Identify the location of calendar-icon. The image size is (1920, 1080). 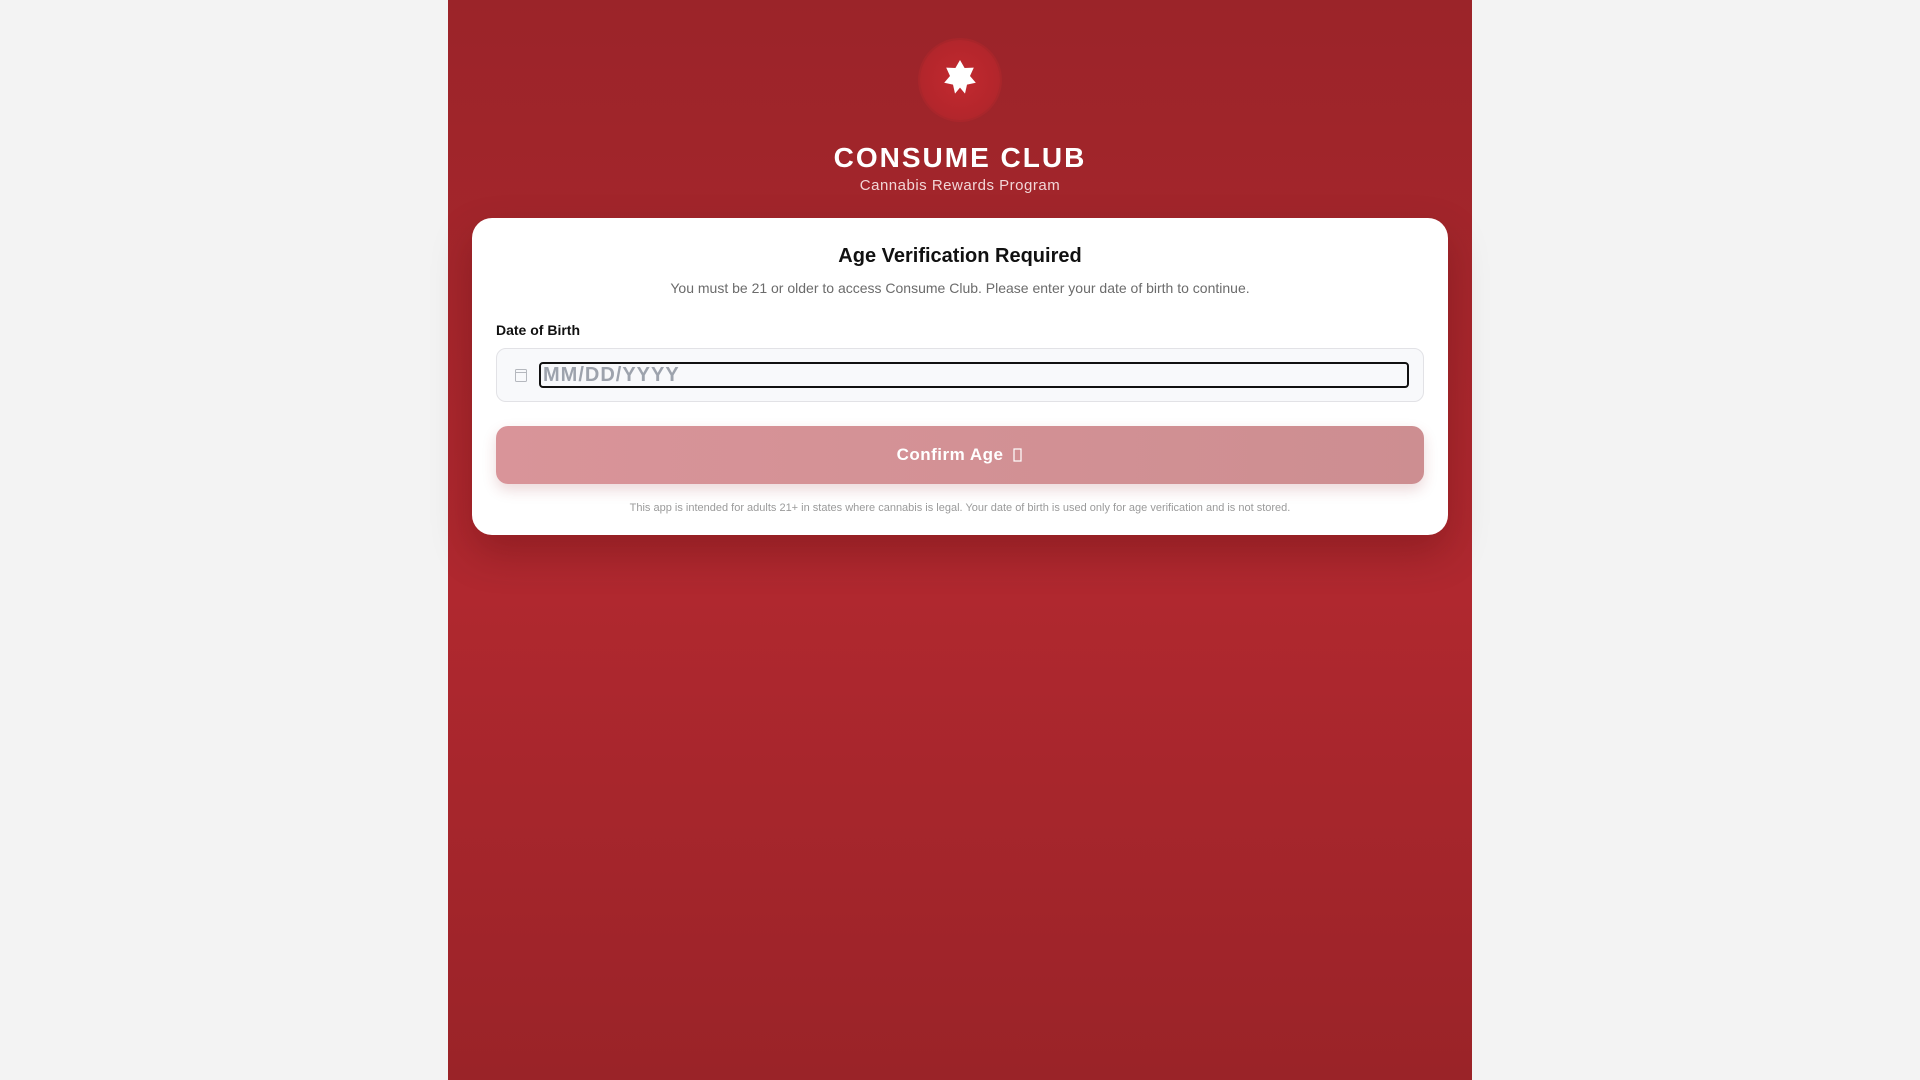
(521, 375).